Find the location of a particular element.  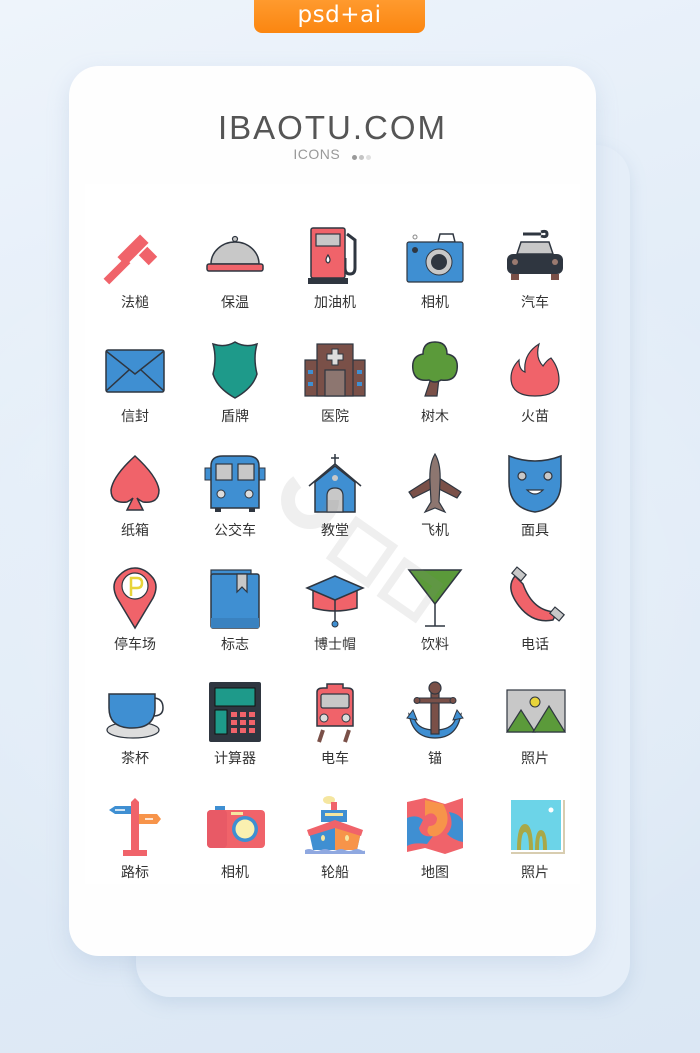

icon-item-hospital: 医院 is located at coordinates (335, 393).